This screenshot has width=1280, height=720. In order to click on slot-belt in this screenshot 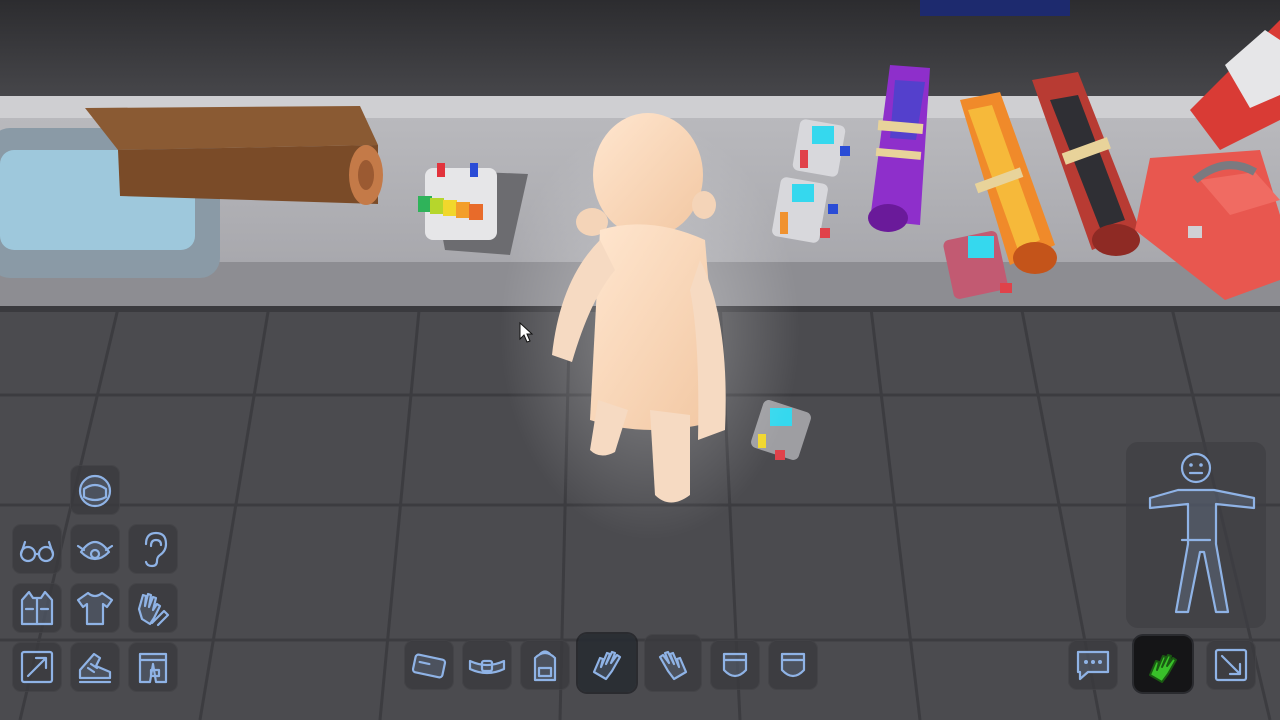, I will do `click(487, 665)`.